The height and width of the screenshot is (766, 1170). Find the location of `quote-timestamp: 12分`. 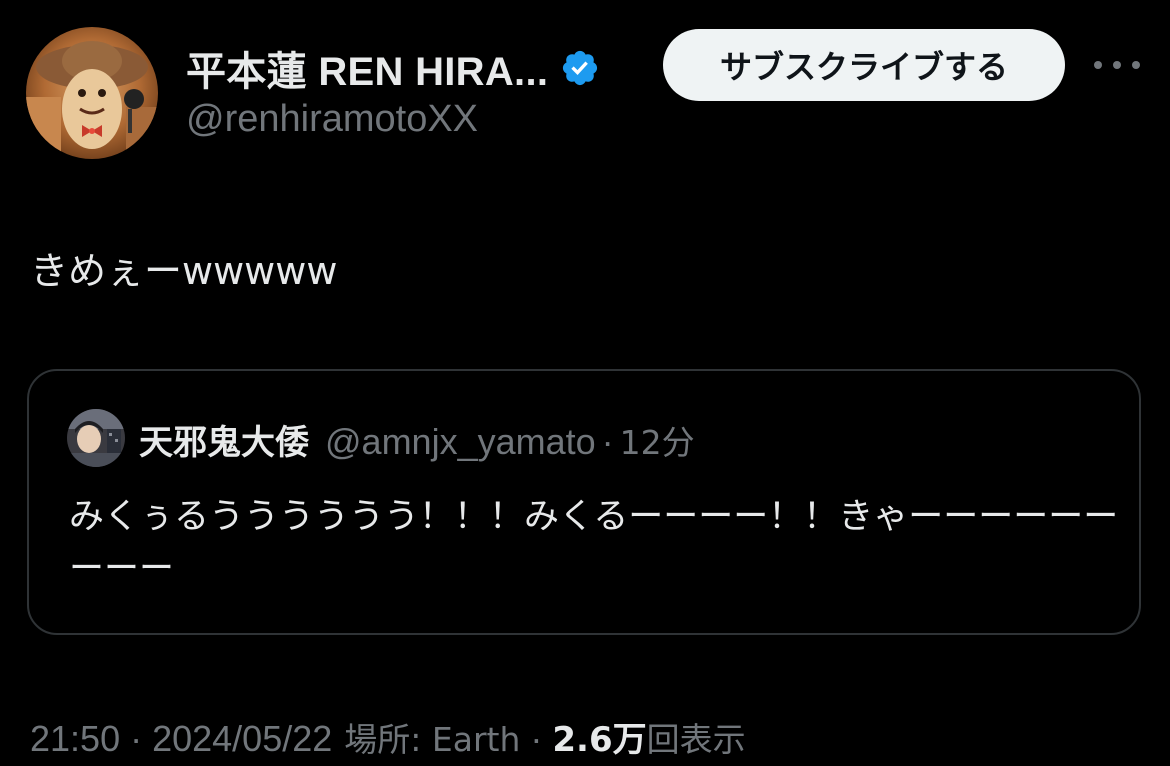

quote-timestamp: 12分 is located at coordinates (657, 440).